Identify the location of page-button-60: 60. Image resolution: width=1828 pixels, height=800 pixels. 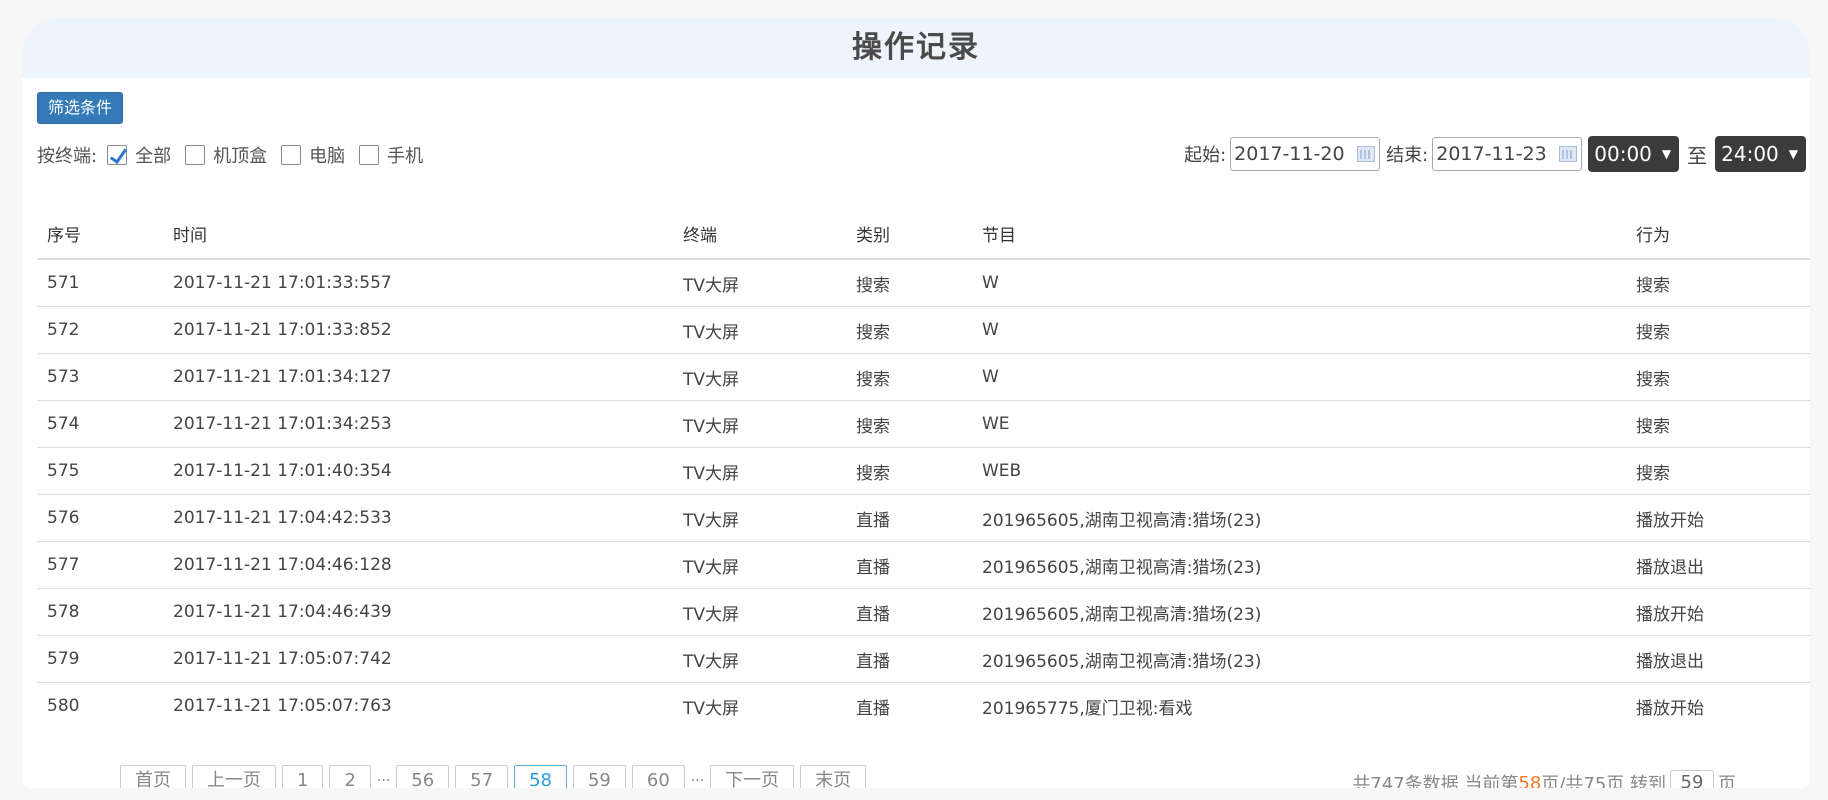
(658, 776).